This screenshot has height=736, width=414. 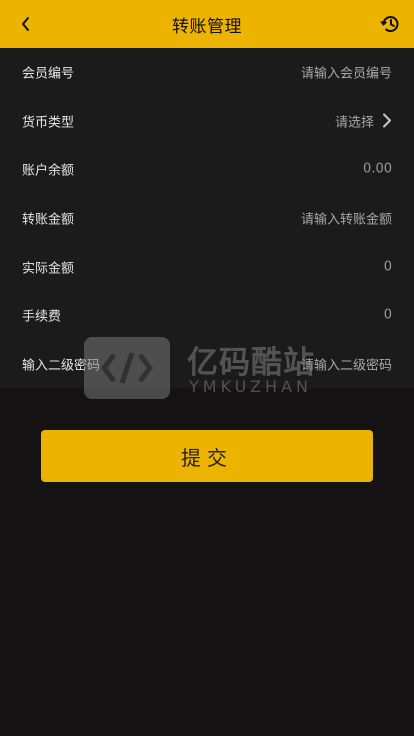 What do you see at coordinates (207, 364) in the screenshot?
I see `secondary-password-row: 输入二级密码 请输入二级密码` at bounding box center [207, 364].